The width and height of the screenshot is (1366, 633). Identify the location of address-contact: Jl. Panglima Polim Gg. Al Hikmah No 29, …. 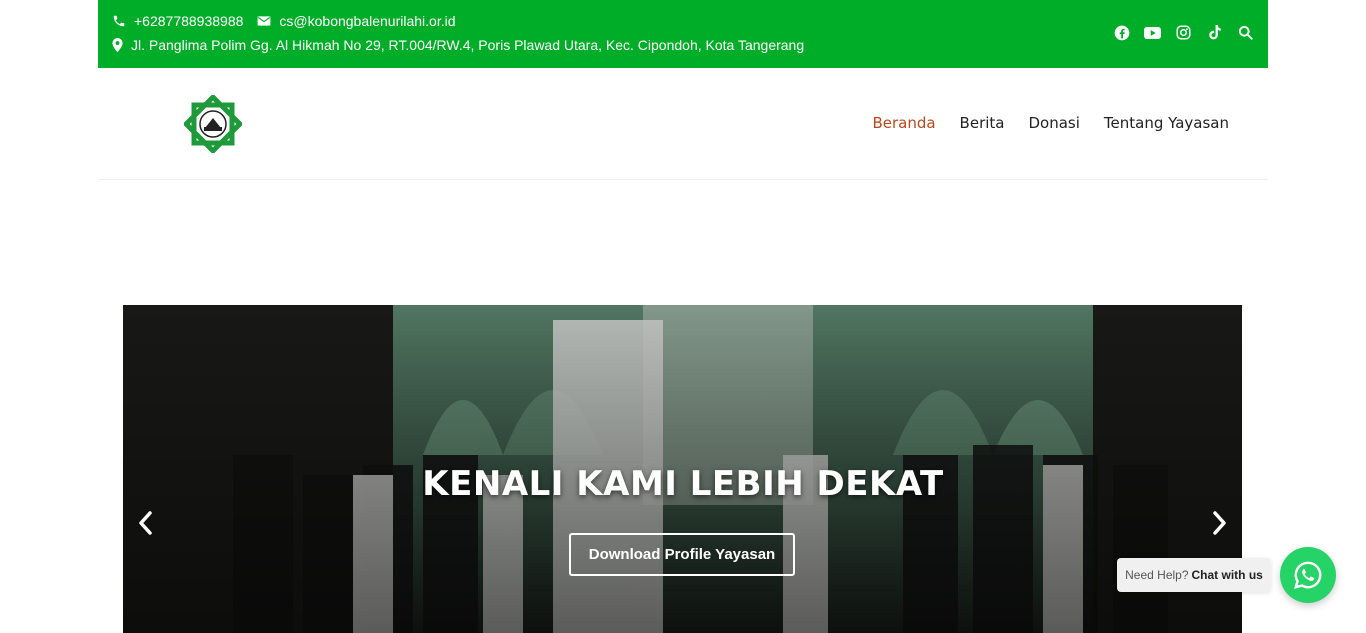
(458, 45).